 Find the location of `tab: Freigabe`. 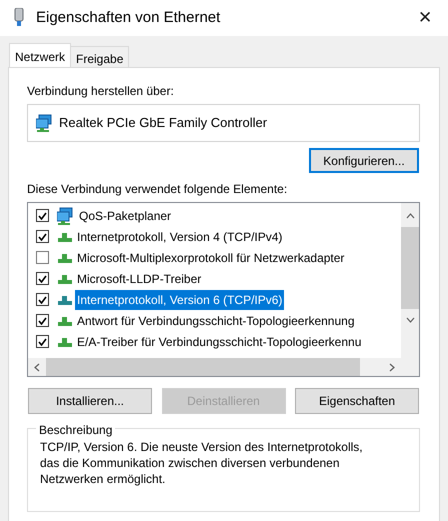

tab: Freigabe is located at coordinates (100, 57).